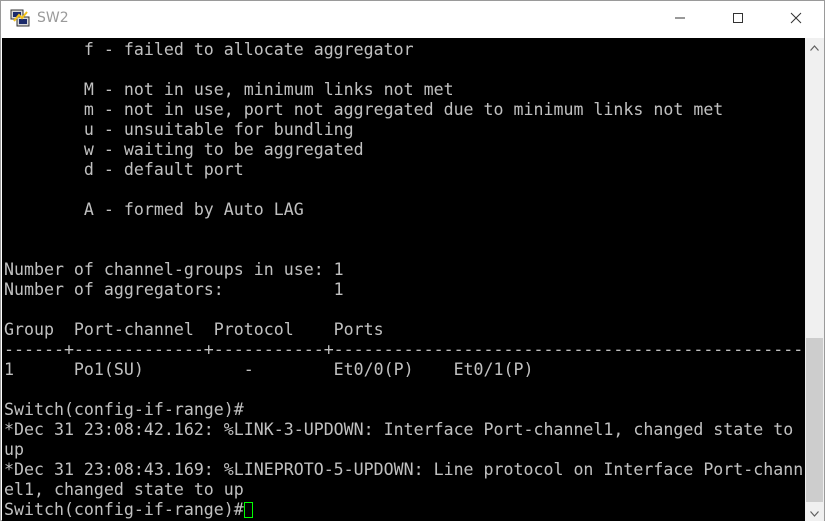  What do you see at coordinates (124, 489) in the screenshot?
I see `terminal-line: el1, changed state to up` at bounding box center [124, 489].